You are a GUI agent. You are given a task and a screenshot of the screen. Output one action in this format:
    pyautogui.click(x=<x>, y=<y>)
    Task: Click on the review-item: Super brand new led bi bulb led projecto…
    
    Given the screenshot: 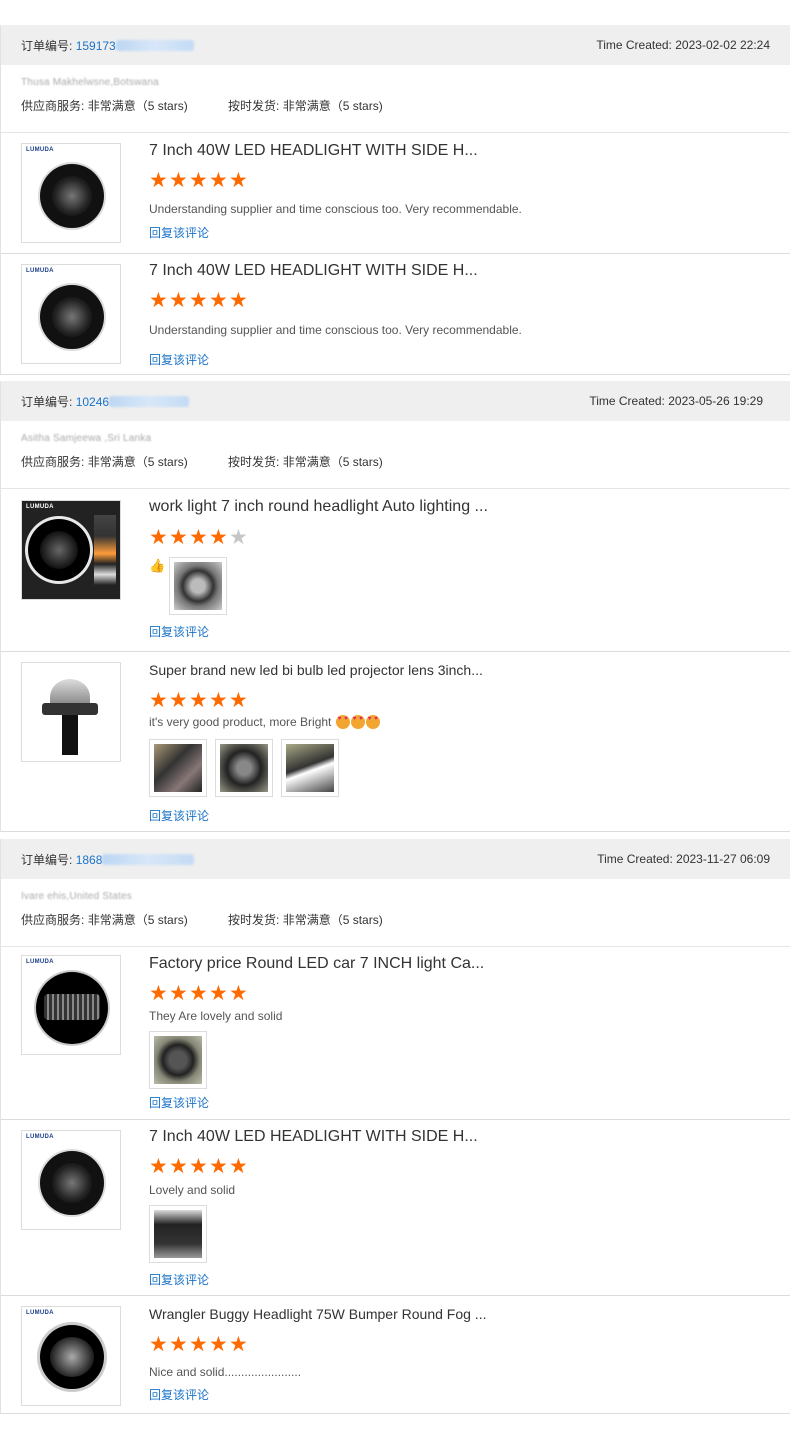 What is the action you would take?
    pyautogui.click(x=395, y=742)
    